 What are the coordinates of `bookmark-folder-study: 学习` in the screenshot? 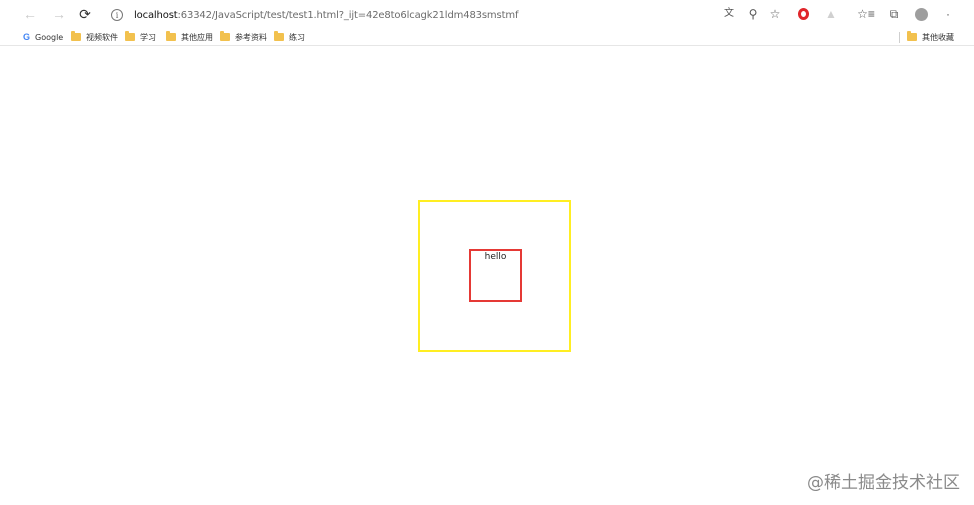 It's located at (140, 37).